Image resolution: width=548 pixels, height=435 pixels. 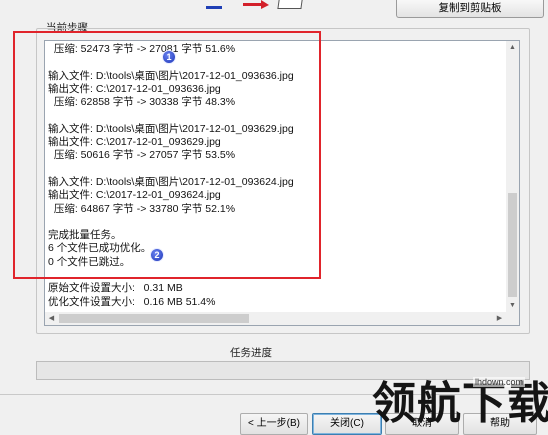 What do you see at coordinates (275, 318) in the screenshot?
I see `horizontal-scrollbar: ◀ ▶` at bounding box center [275, 318].